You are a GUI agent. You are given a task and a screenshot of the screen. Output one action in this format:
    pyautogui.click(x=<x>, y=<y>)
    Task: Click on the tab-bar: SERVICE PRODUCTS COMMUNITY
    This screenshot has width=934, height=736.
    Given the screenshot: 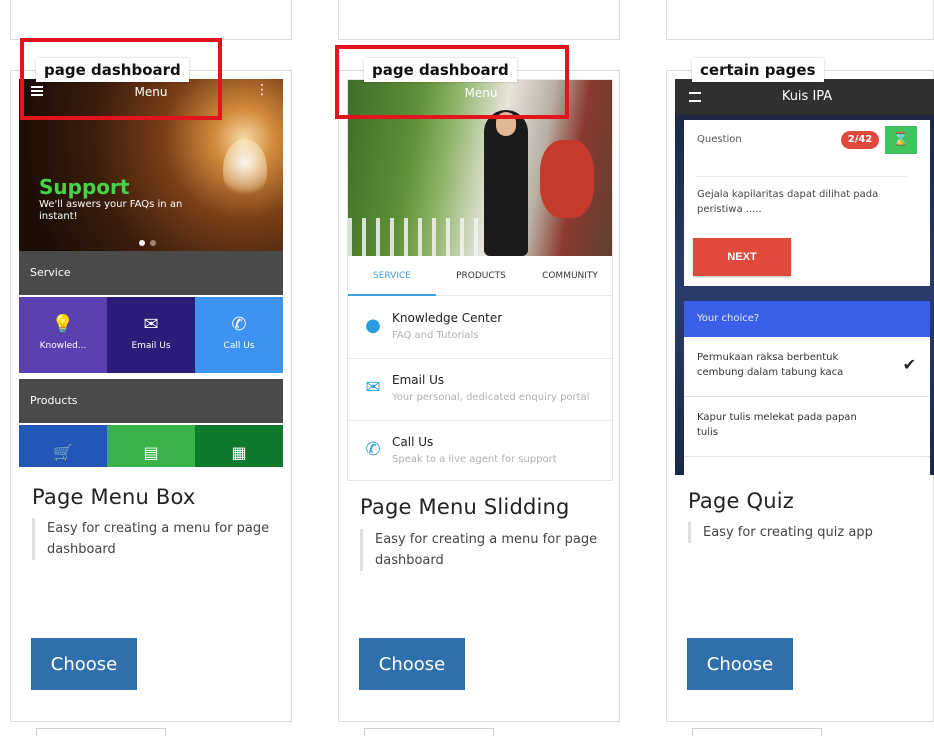 What is the action you would take?
    pyautogui.click(x=480, y=276)
    